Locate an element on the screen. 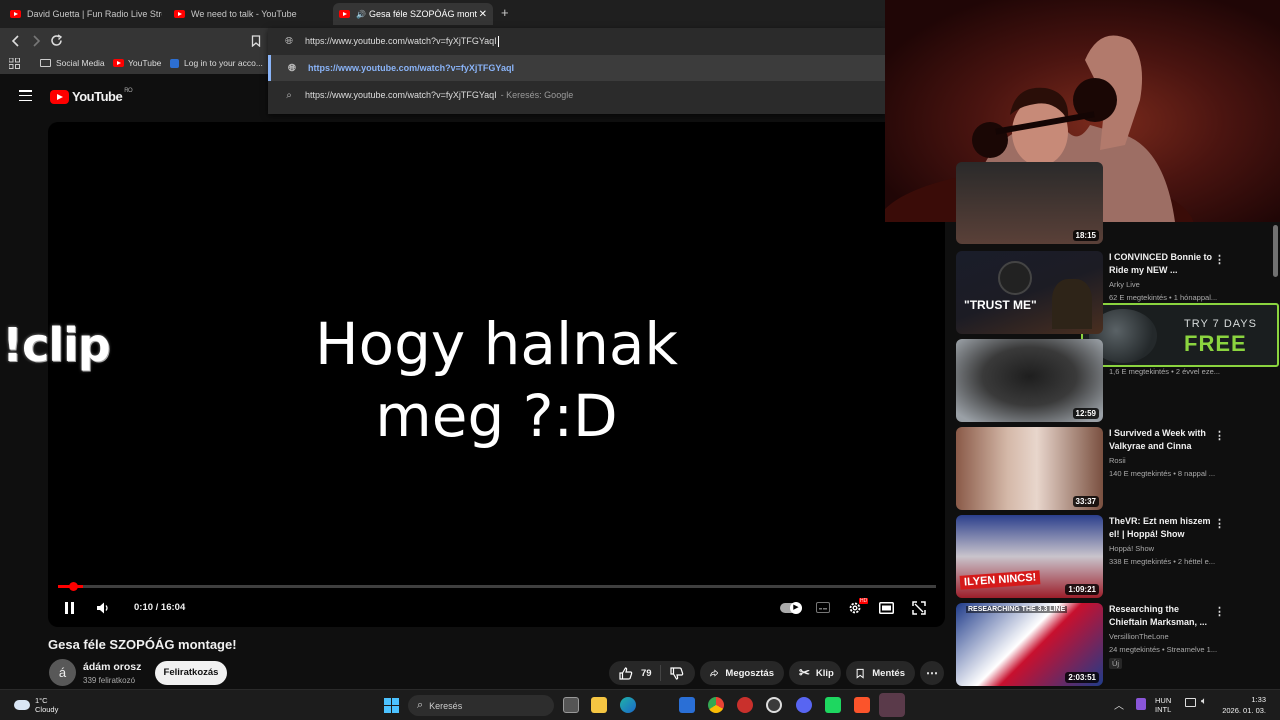 This screenshot has width=1280, height=720. new-tab-button: + is located at coordinates (505, 12).